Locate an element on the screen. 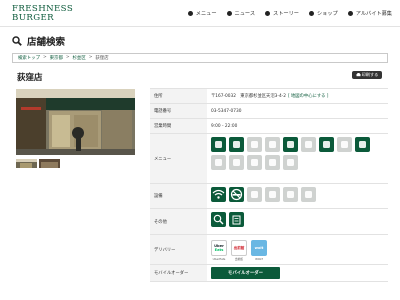  cafe-icon is located at coordinates (362, 144).